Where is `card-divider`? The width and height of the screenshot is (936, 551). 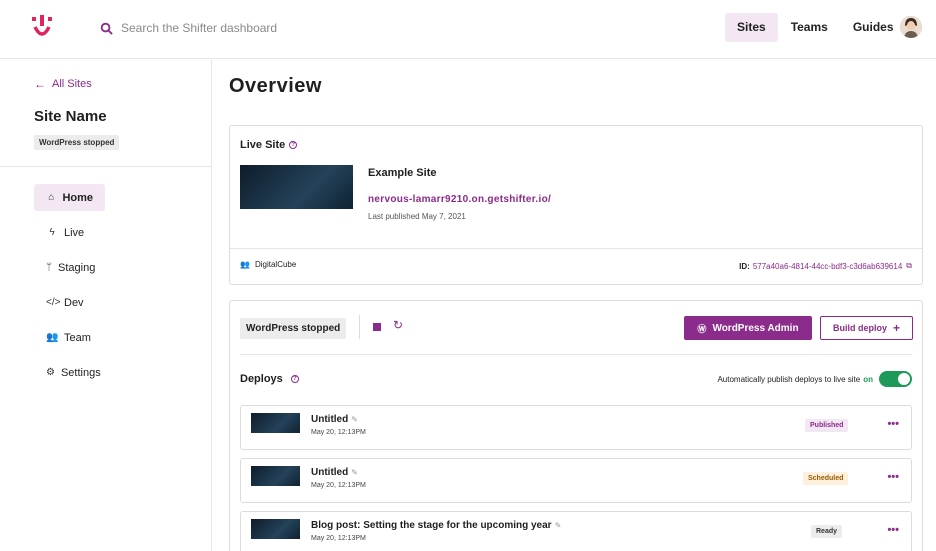
card-divider is located at coordinates (576, 248).